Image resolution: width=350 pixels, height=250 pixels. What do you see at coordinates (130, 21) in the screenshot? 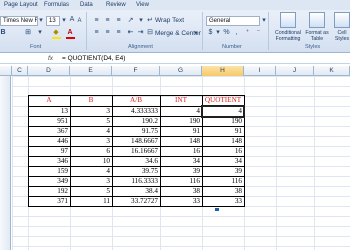
I see `orientation-icon: ↗` at bounding box center [130, 21].